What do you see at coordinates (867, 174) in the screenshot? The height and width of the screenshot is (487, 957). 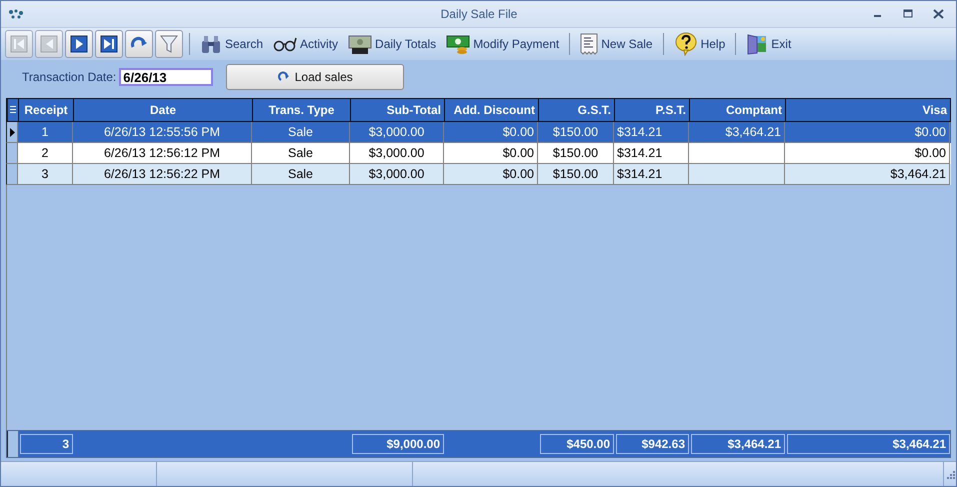 I see `table-cell: $3,464.21` at bounding box center [867, 174].